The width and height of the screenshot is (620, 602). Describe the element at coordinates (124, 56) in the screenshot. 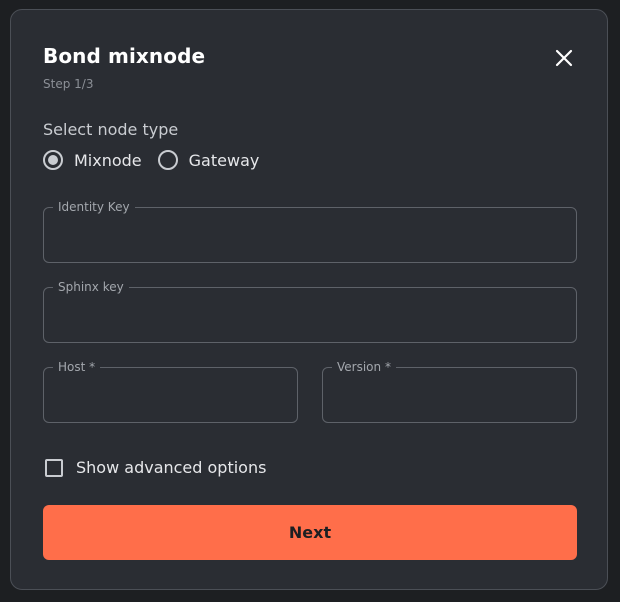

I see `dialog-title: Bond mixnode` at that location.